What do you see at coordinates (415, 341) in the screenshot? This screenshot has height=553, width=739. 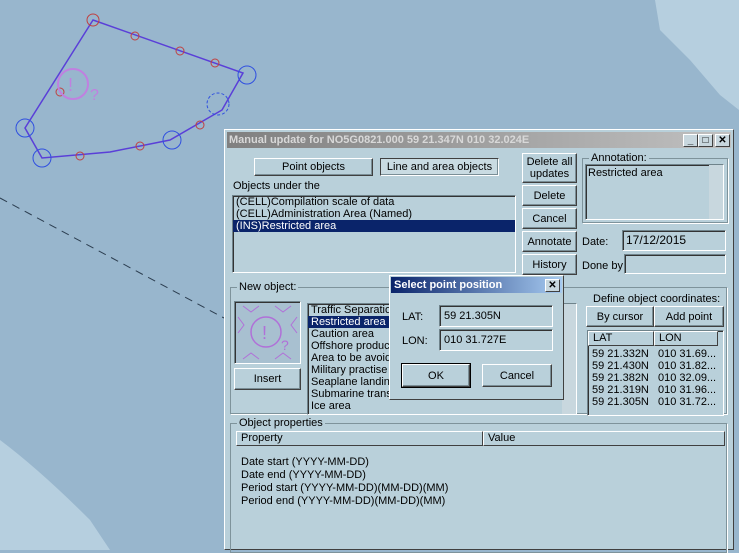 I see `lon-label: LON:` at bounding box center [415, 341].